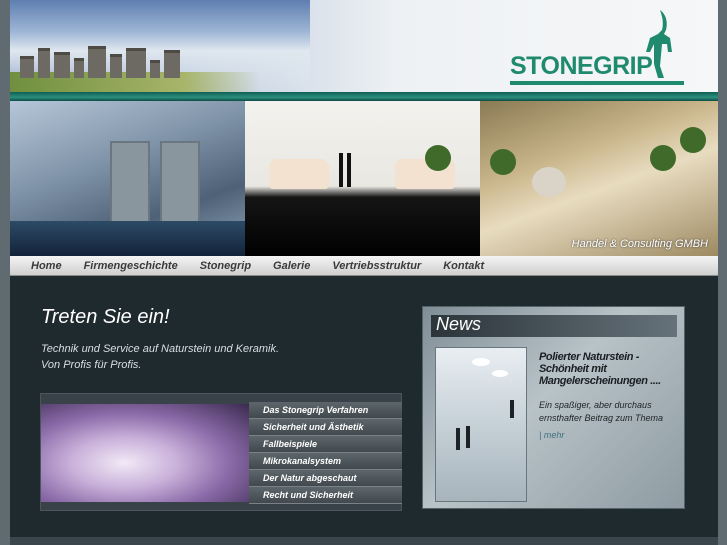 Image resolution: width=727 pixels, height=545 pixels. Describe the element at coordinates (325, 461) in the screenshot. I see `feature-menu-item-mikrokanalsystem: Mikrokanalsystem` at that location.